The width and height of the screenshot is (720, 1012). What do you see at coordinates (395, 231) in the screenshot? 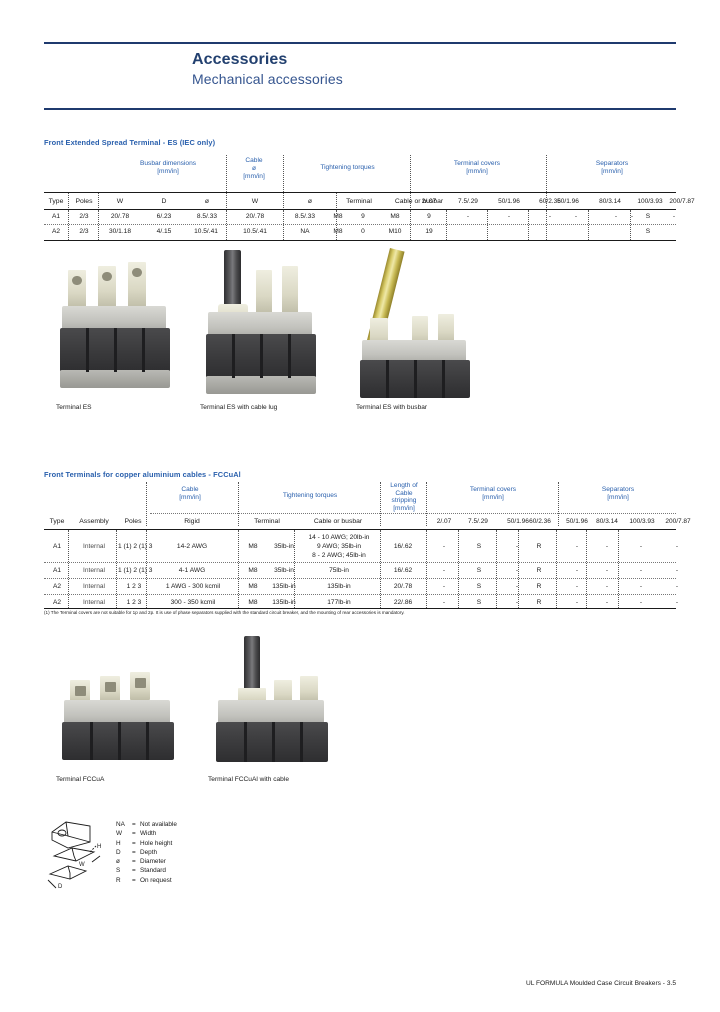
I see `table-row: M10` at bounding box center [395, 231].